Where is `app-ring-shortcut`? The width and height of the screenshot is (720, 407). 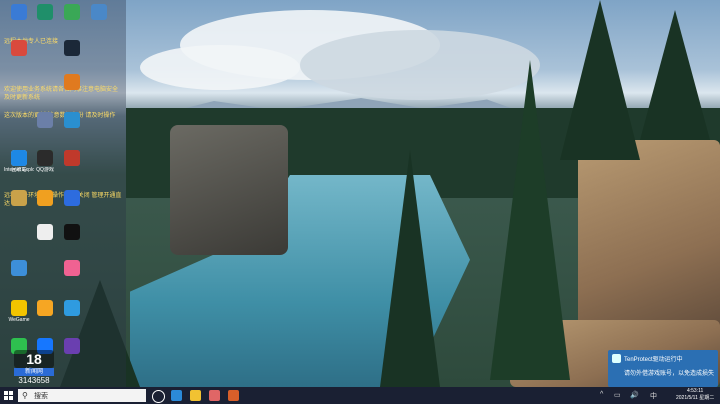
app-ring-shortcut is located at coordinates (72, 120).